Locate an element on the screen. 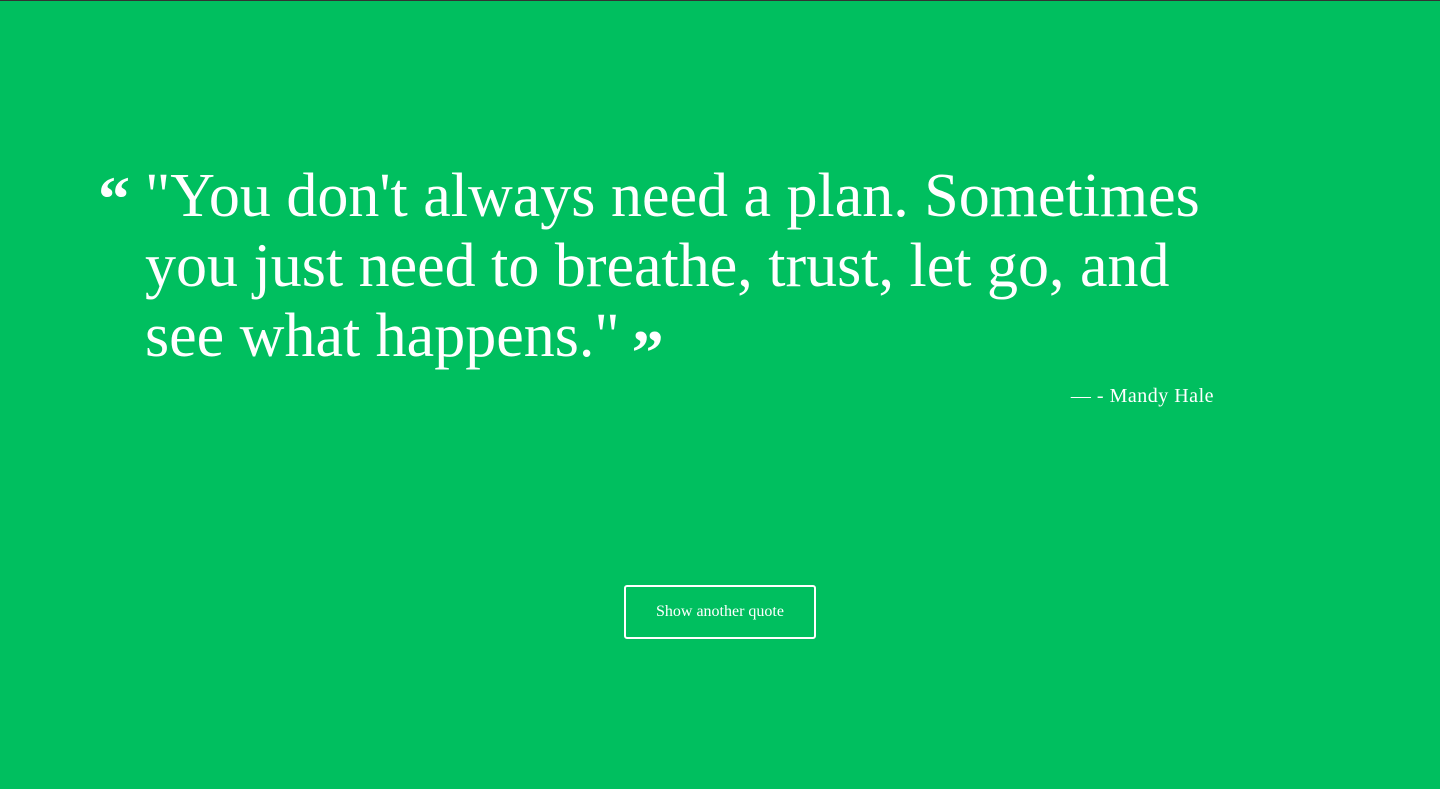  left-double-quote-icon: “ is located at coordinates (114, 198).